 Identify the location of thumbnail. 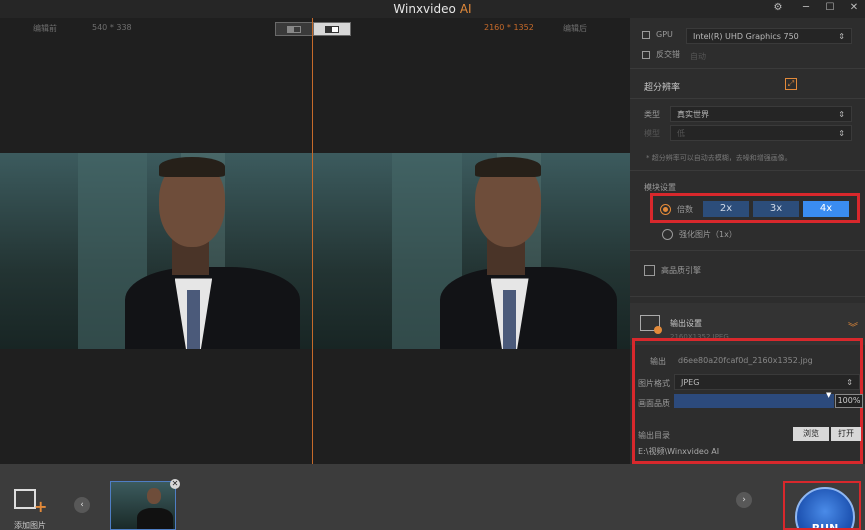
(143, 505).